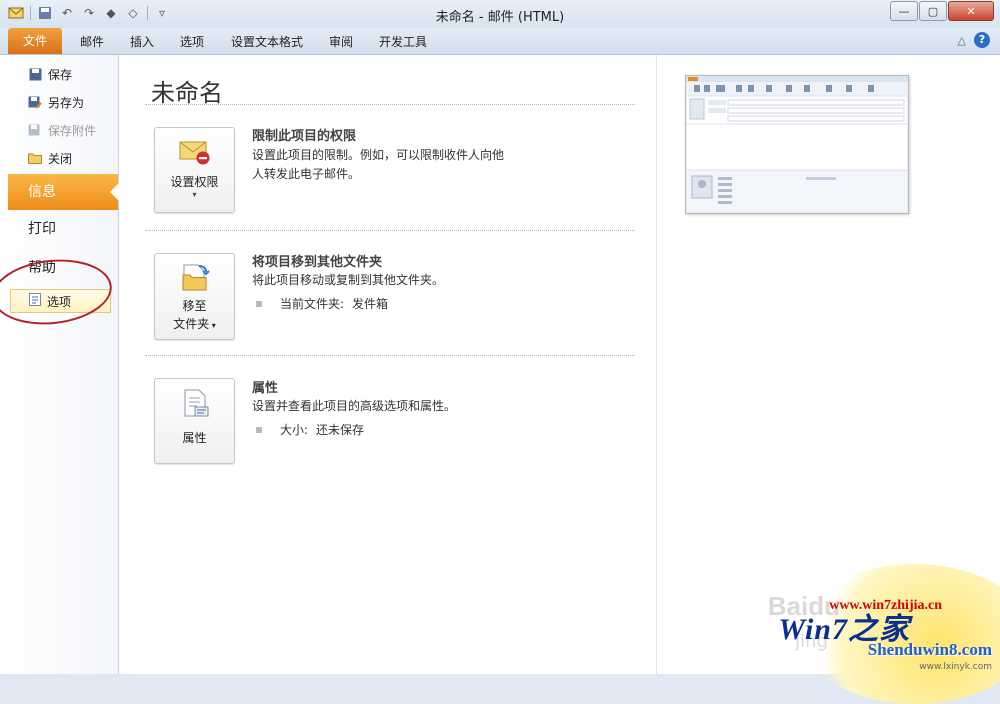 This screenshot has height=704, width=1000. I want to click on size-value: 还未保存, so click(340, 430).